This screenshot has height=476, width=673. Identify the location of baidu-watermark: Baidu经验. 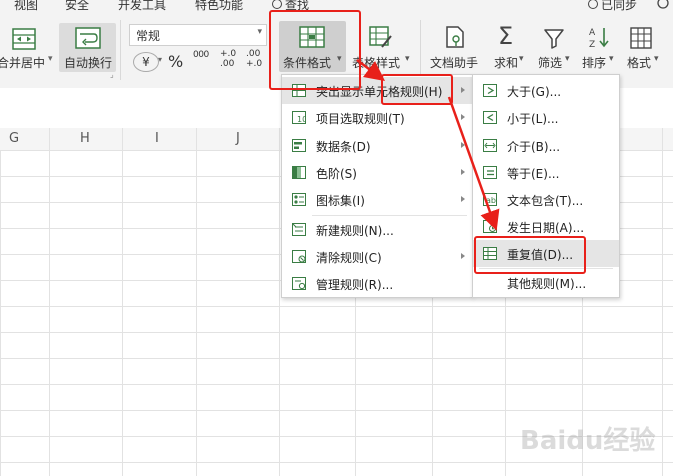
(588, 441).